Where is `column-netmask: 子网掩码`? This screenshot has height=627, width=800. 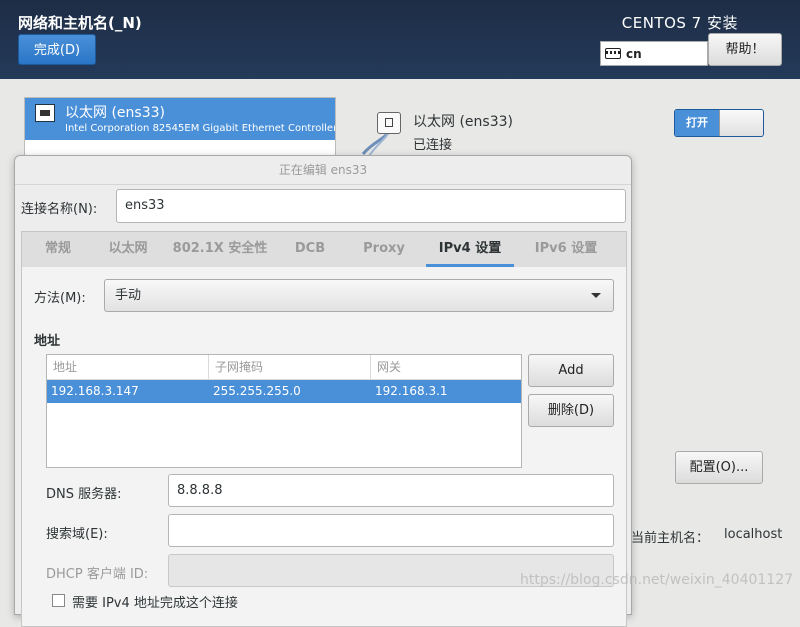
column-netmask: 子网掩码 is located at coordinates (290, 367).